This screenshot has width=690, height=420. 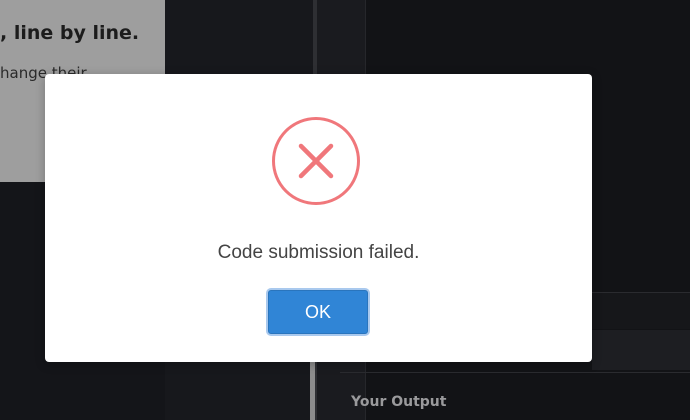 I want to click on error-x-icon, so click(x=316, y=161).